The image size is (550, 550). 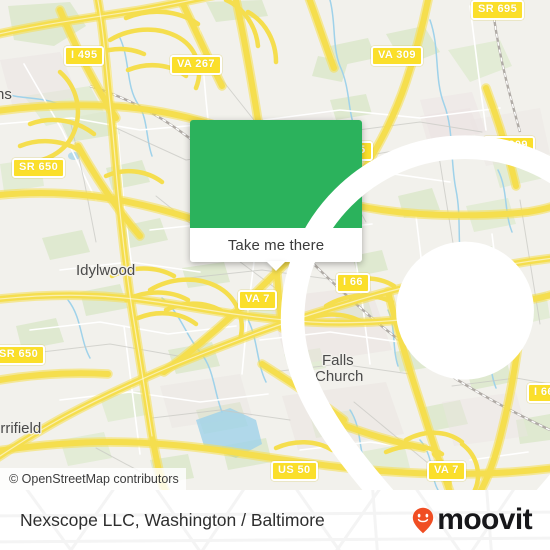 I want to click on footer-title: Nexscope LLC, Washington / Baltimore, so click(x=172, y=519).